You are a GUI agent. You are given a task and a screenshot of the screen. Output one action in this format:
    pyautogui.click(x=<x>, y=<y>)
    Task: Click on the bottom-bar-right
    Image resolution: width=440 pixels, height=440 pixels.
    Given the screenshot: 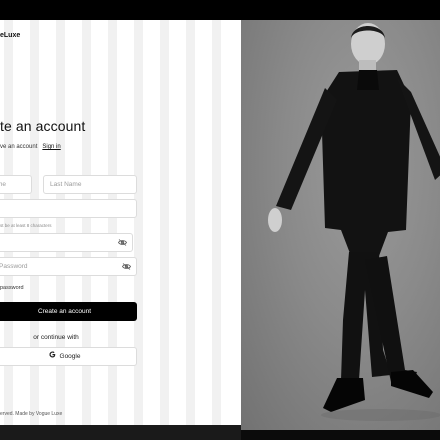 What is the action you would take?
    pyautogui.click(x=340, y=435)
    